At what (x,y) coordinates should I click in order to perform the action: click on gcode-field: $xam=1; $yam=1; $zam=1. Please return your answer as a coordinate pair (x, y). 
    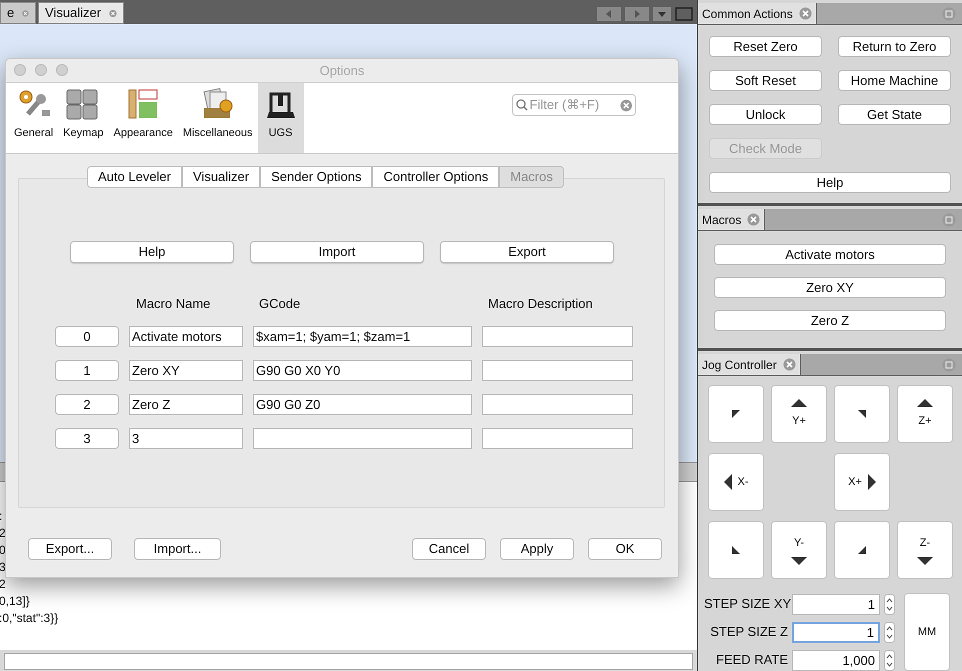
    Looking at the image, I should click on (362, 336).